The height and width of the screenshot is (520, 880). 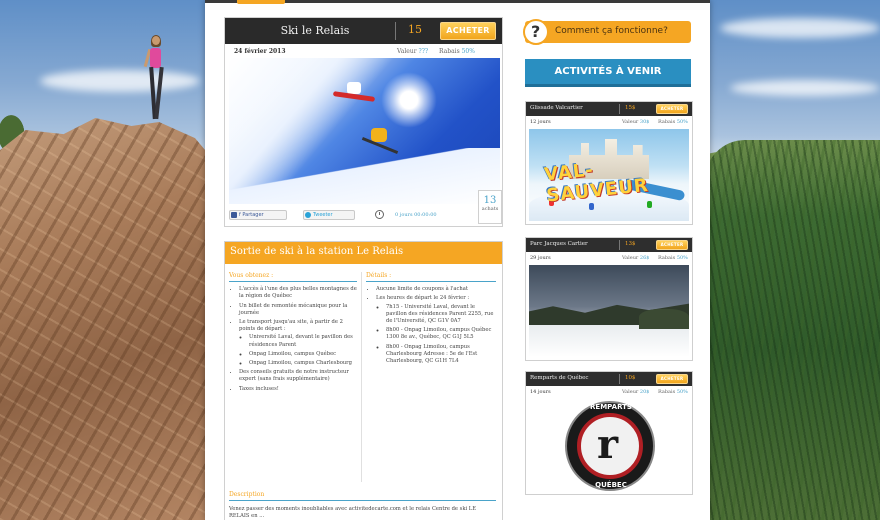 I want to click on skier-figure, so click(x=381, y=141).